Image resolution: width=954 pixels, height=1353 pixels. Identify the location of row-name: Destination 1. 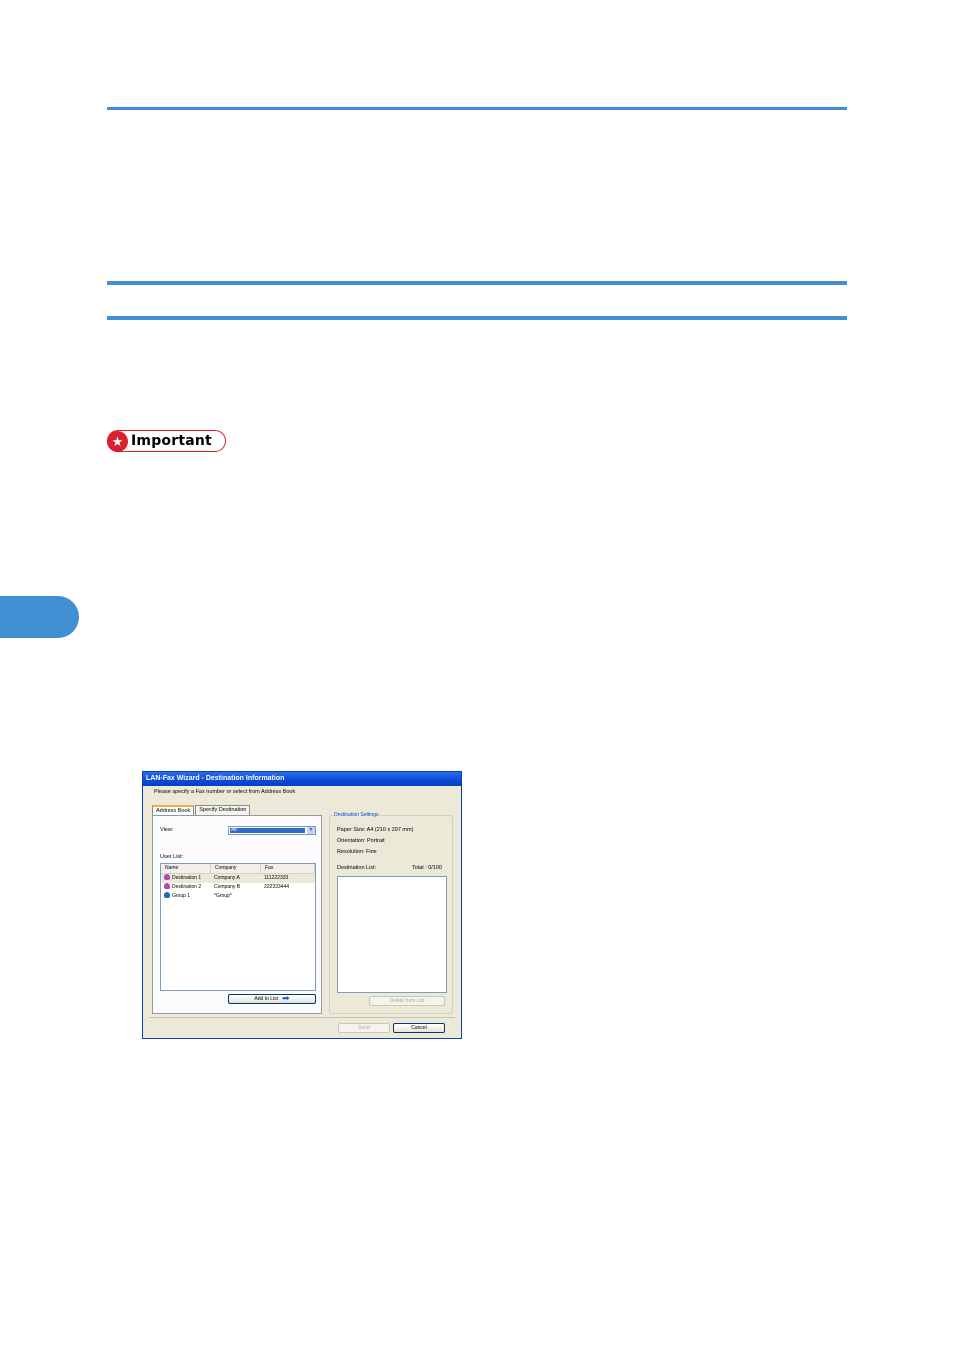
(187, 878).